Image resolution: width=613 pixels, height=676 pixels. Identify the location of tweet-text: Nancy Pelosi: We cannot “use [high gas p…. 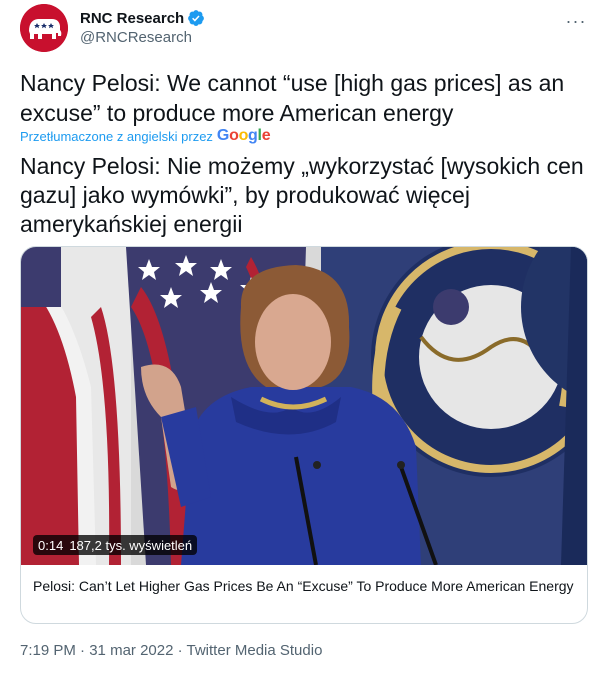
(292, 98).